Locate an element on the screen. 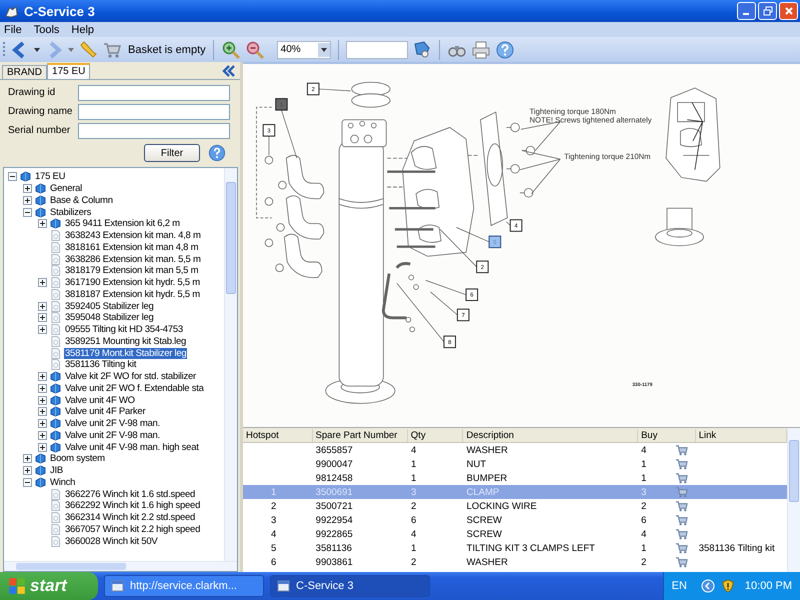  tree-item: 3617190 Extension kit hydr. 5,5 m is located at coordinates (132, 282).